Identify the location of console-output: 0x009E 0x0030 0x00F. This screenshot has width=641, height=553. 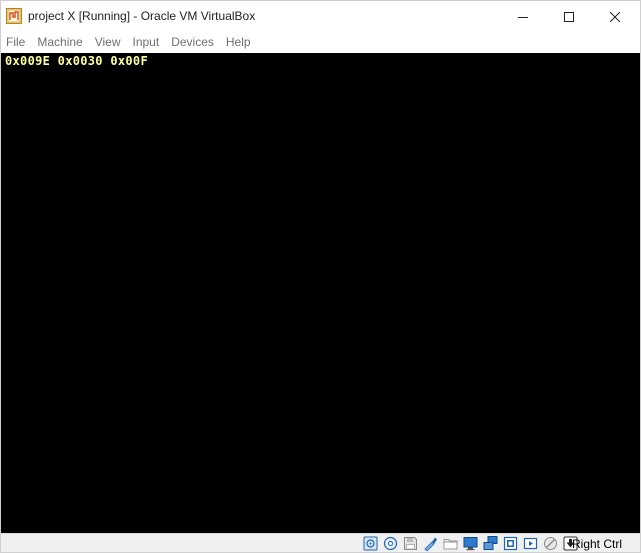
(76, 61).